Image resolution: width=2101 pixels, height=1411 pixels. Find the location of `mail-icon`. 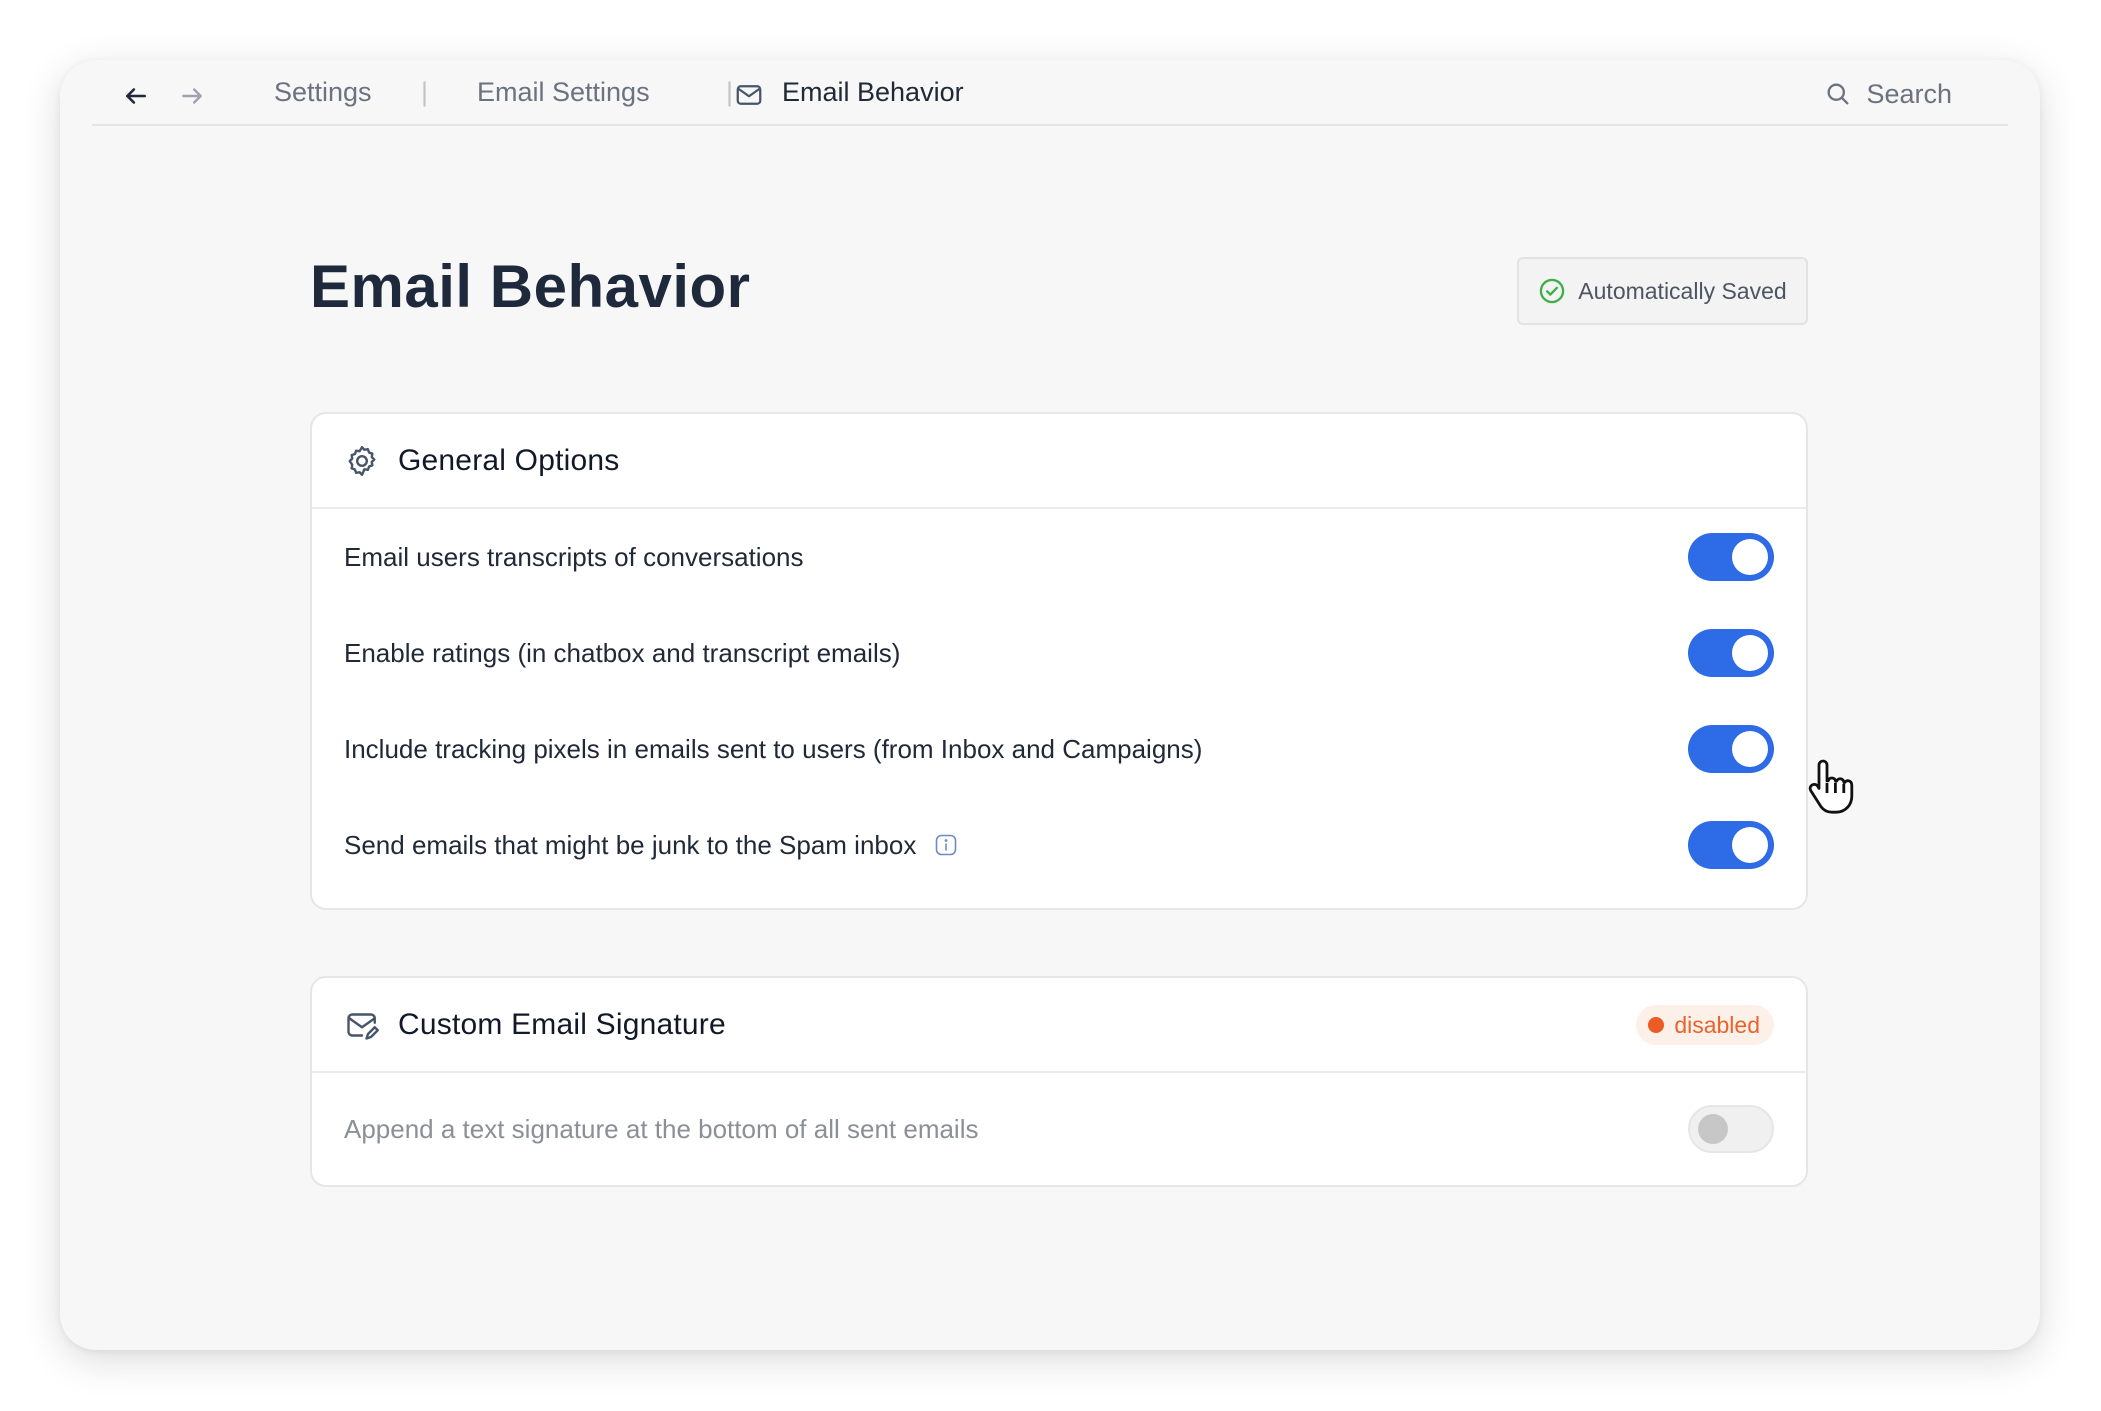

mail-icon is located at coordinates (749, 95).